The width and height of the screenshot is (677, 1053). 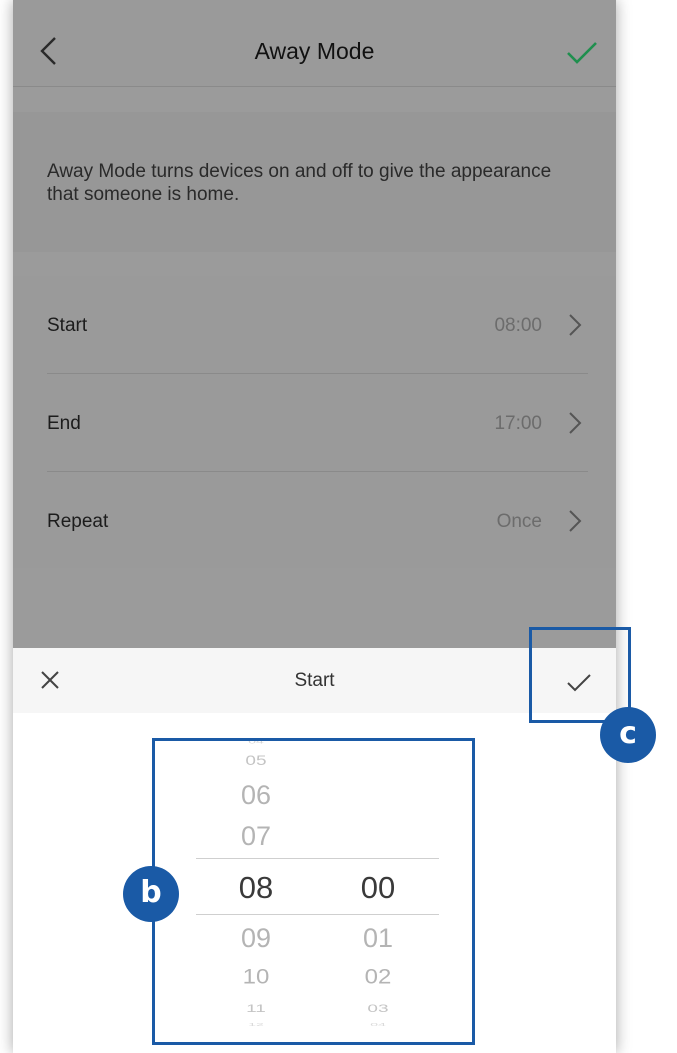 What do you see at coordinates (518, 423) in the screenshot?
I see `setting-value: 17:00` at bounding box center [518, 423].